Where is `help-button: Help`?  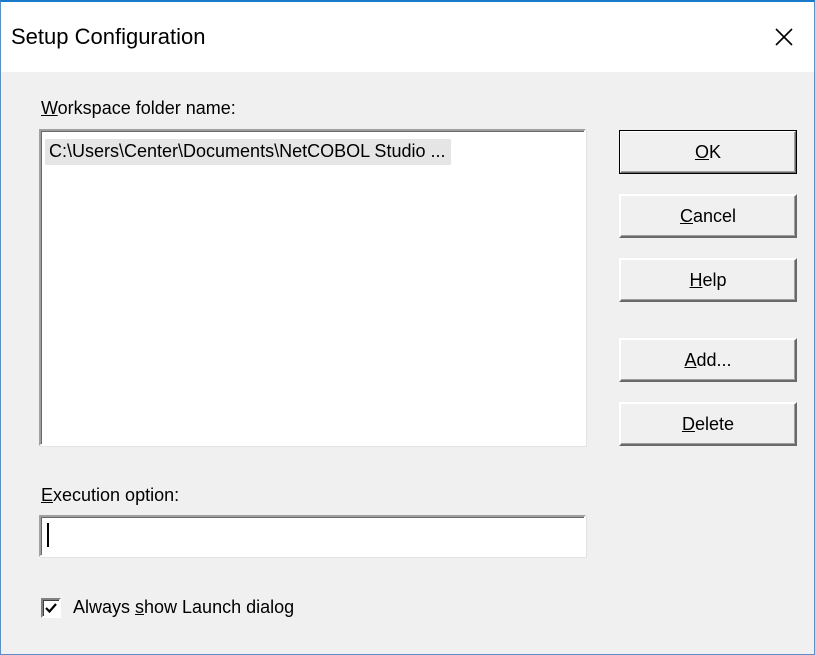 help-button: Help is located at coordinates (708, 280).